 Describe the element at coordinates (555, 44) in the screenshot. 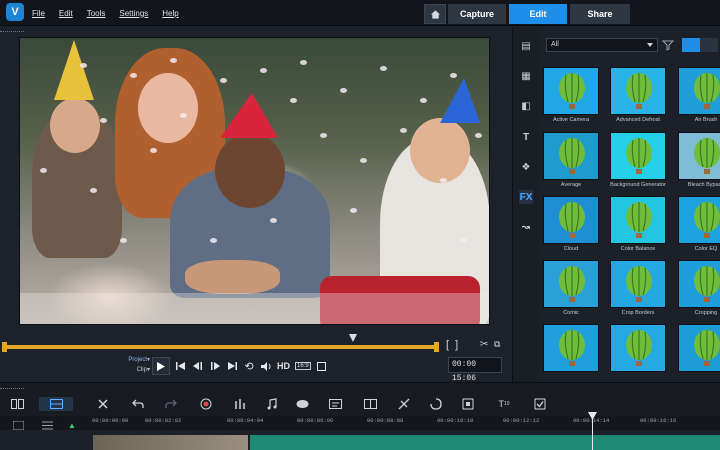

I see `filter-dropdown-value: All` at that location.